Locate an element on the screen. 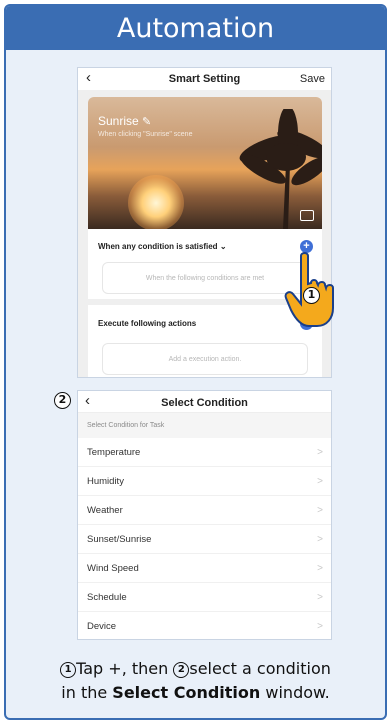 Image resolution: width=391 pixels, height=724 pixels. caption-step2-text: select a condition is located at coordinates (260, 668).